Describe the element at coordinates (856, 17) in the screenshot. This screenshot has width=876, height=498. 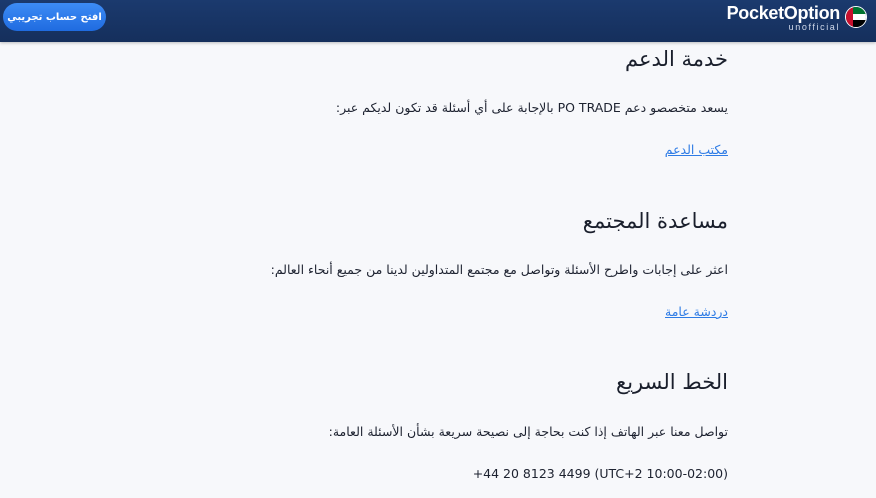
I see `uae-flag-icon` at that location.